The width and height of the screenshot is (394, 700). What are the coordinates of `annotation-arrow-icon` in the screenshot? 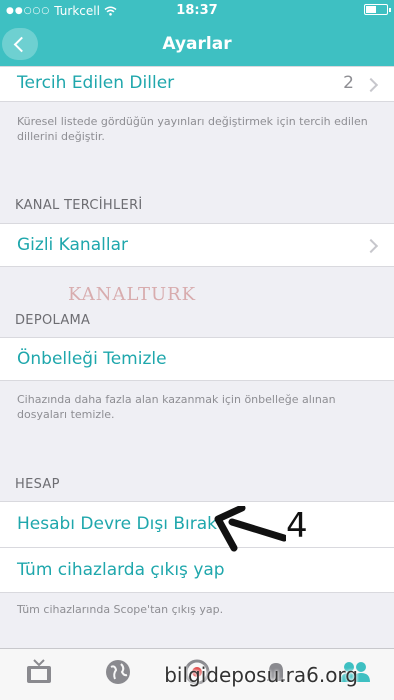 It's located at (250, 529).